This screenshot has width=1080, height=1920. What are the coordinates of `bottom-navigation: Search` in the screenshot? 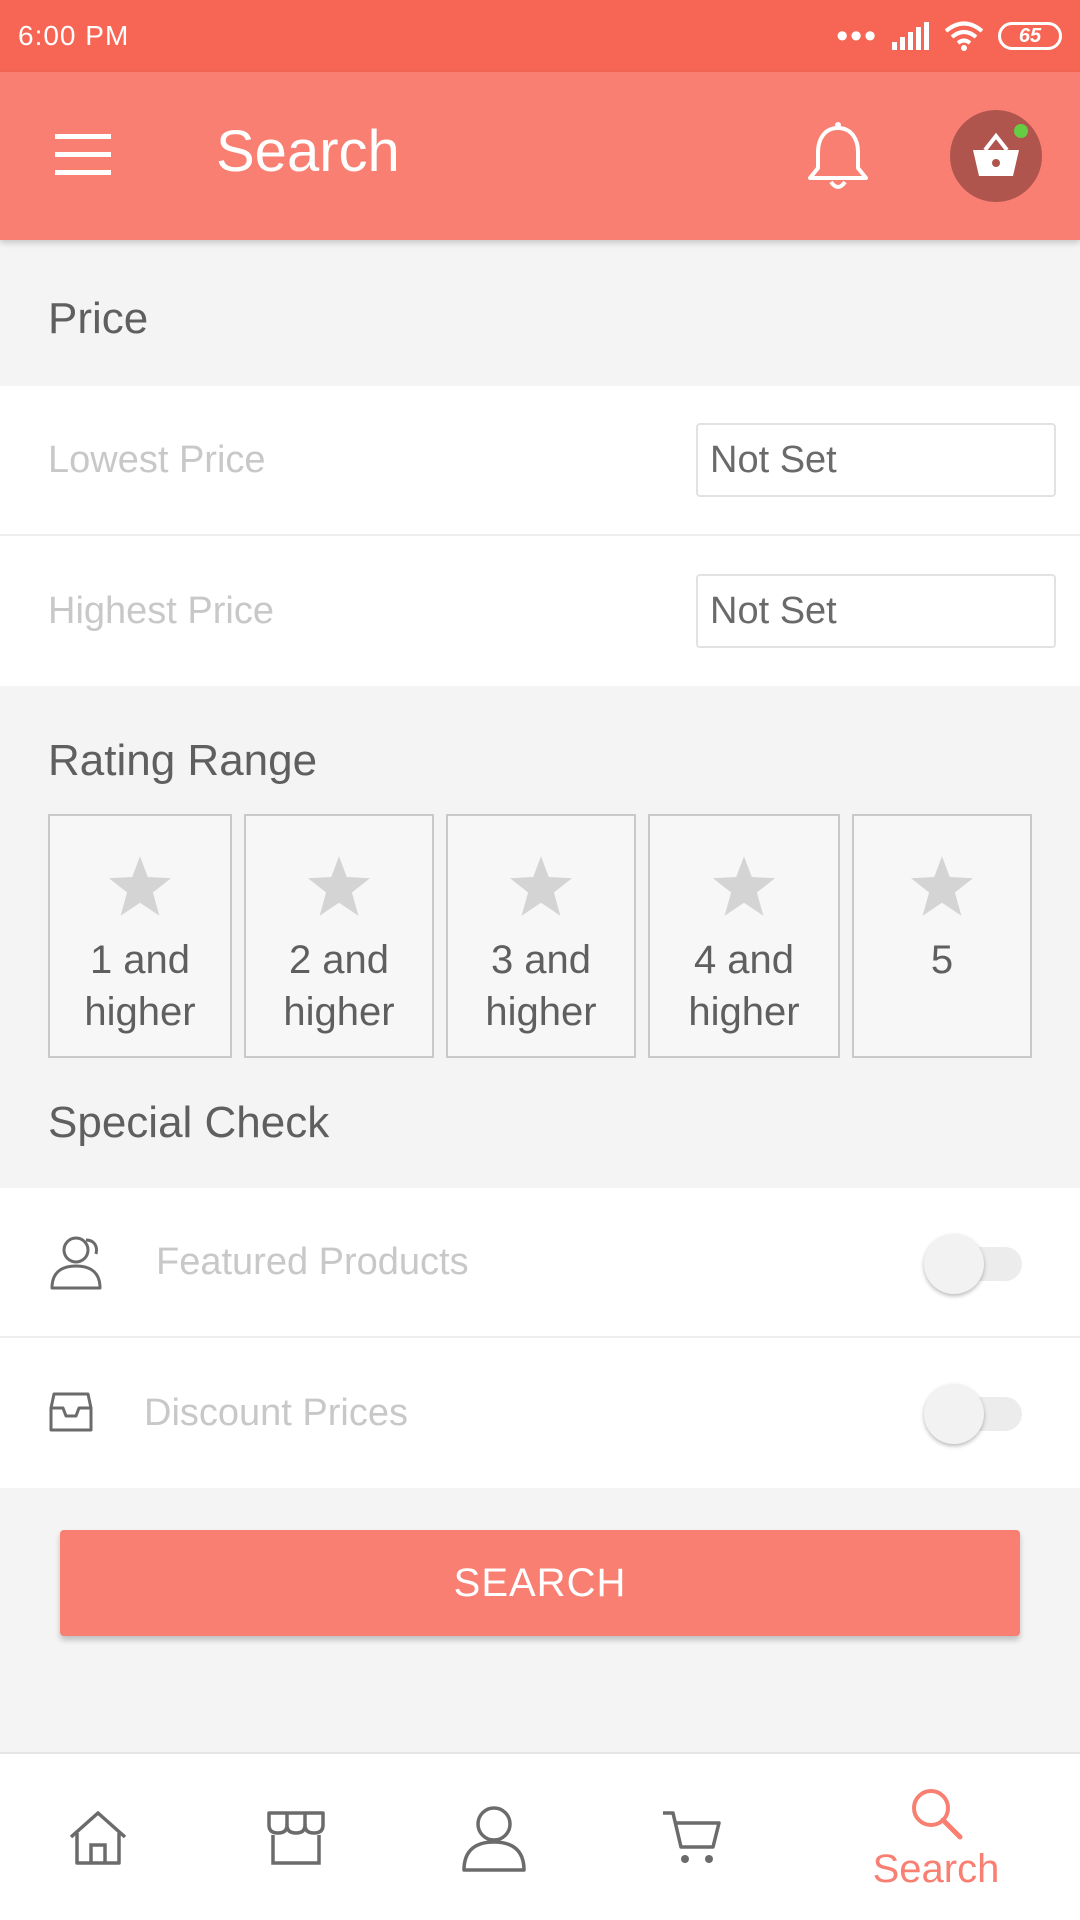 It's located at (540, 1836).